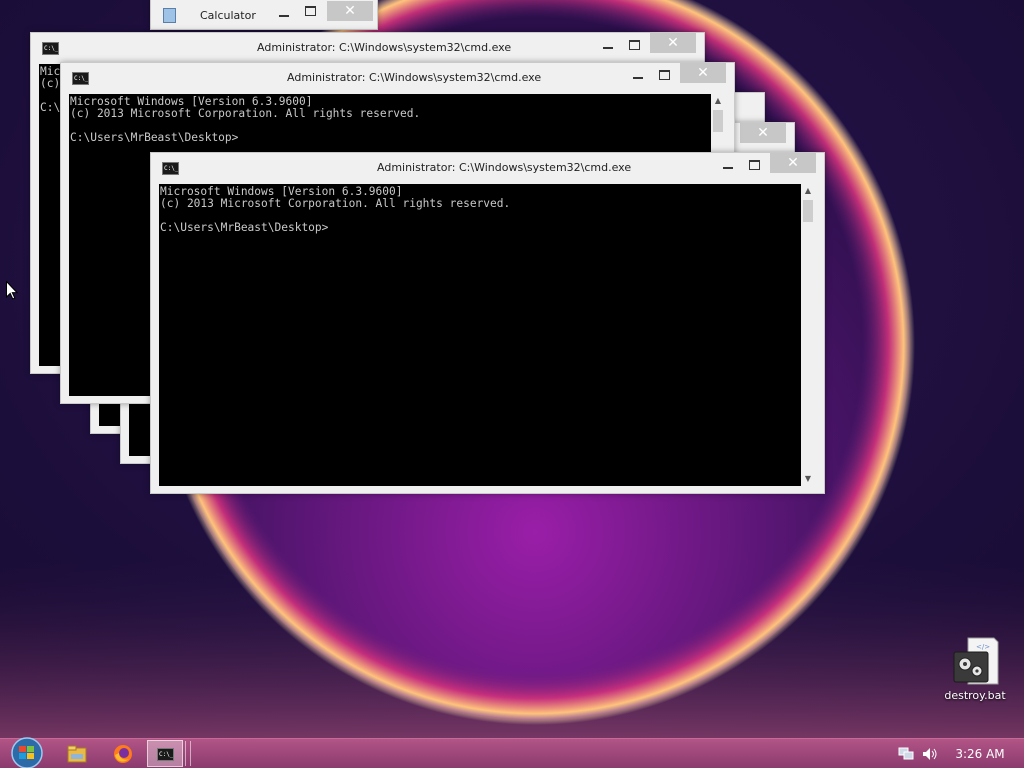 This screenshot has width=1024, height=768. I want to click on vertical-scrollbar: ▲ ▼, so click(808, 335).